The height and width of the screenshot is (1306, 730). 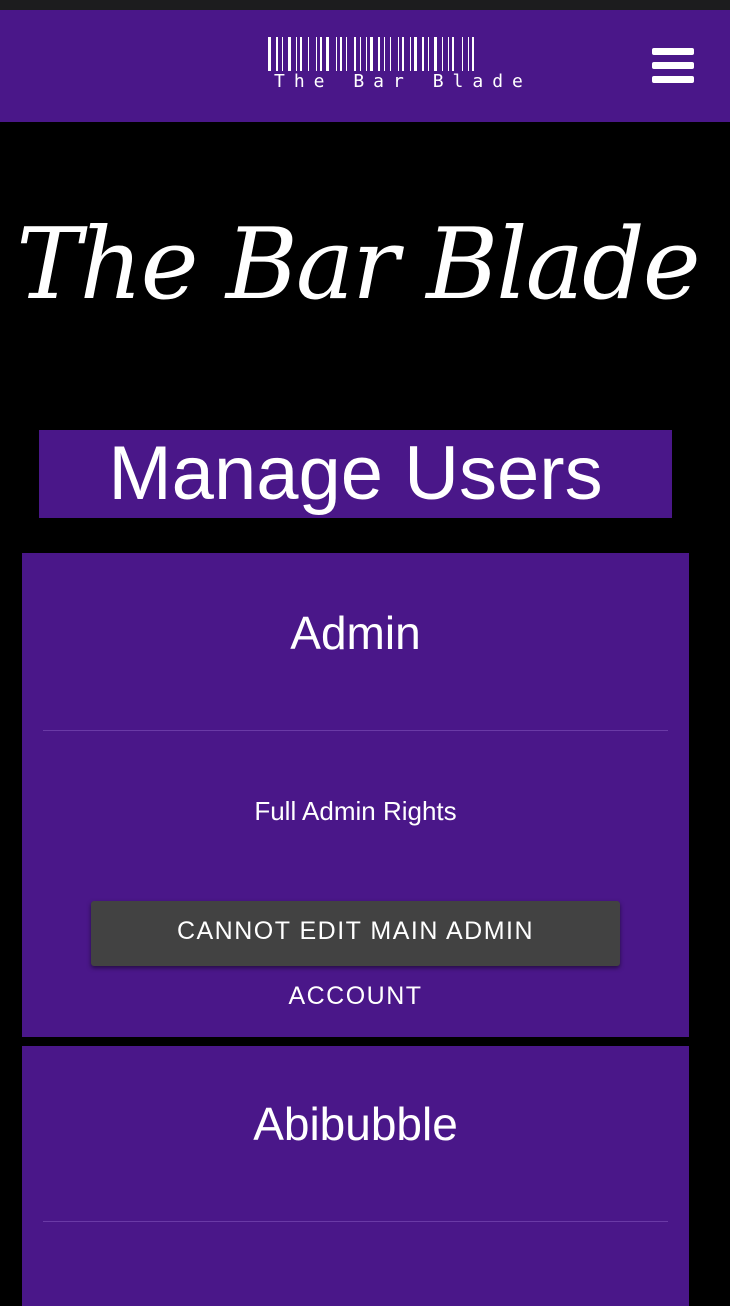 What do you see at coordinates (355, 811) in the screenshot?
I see `user-rights: Full Admin Rights` at bounding box center [355, 811].